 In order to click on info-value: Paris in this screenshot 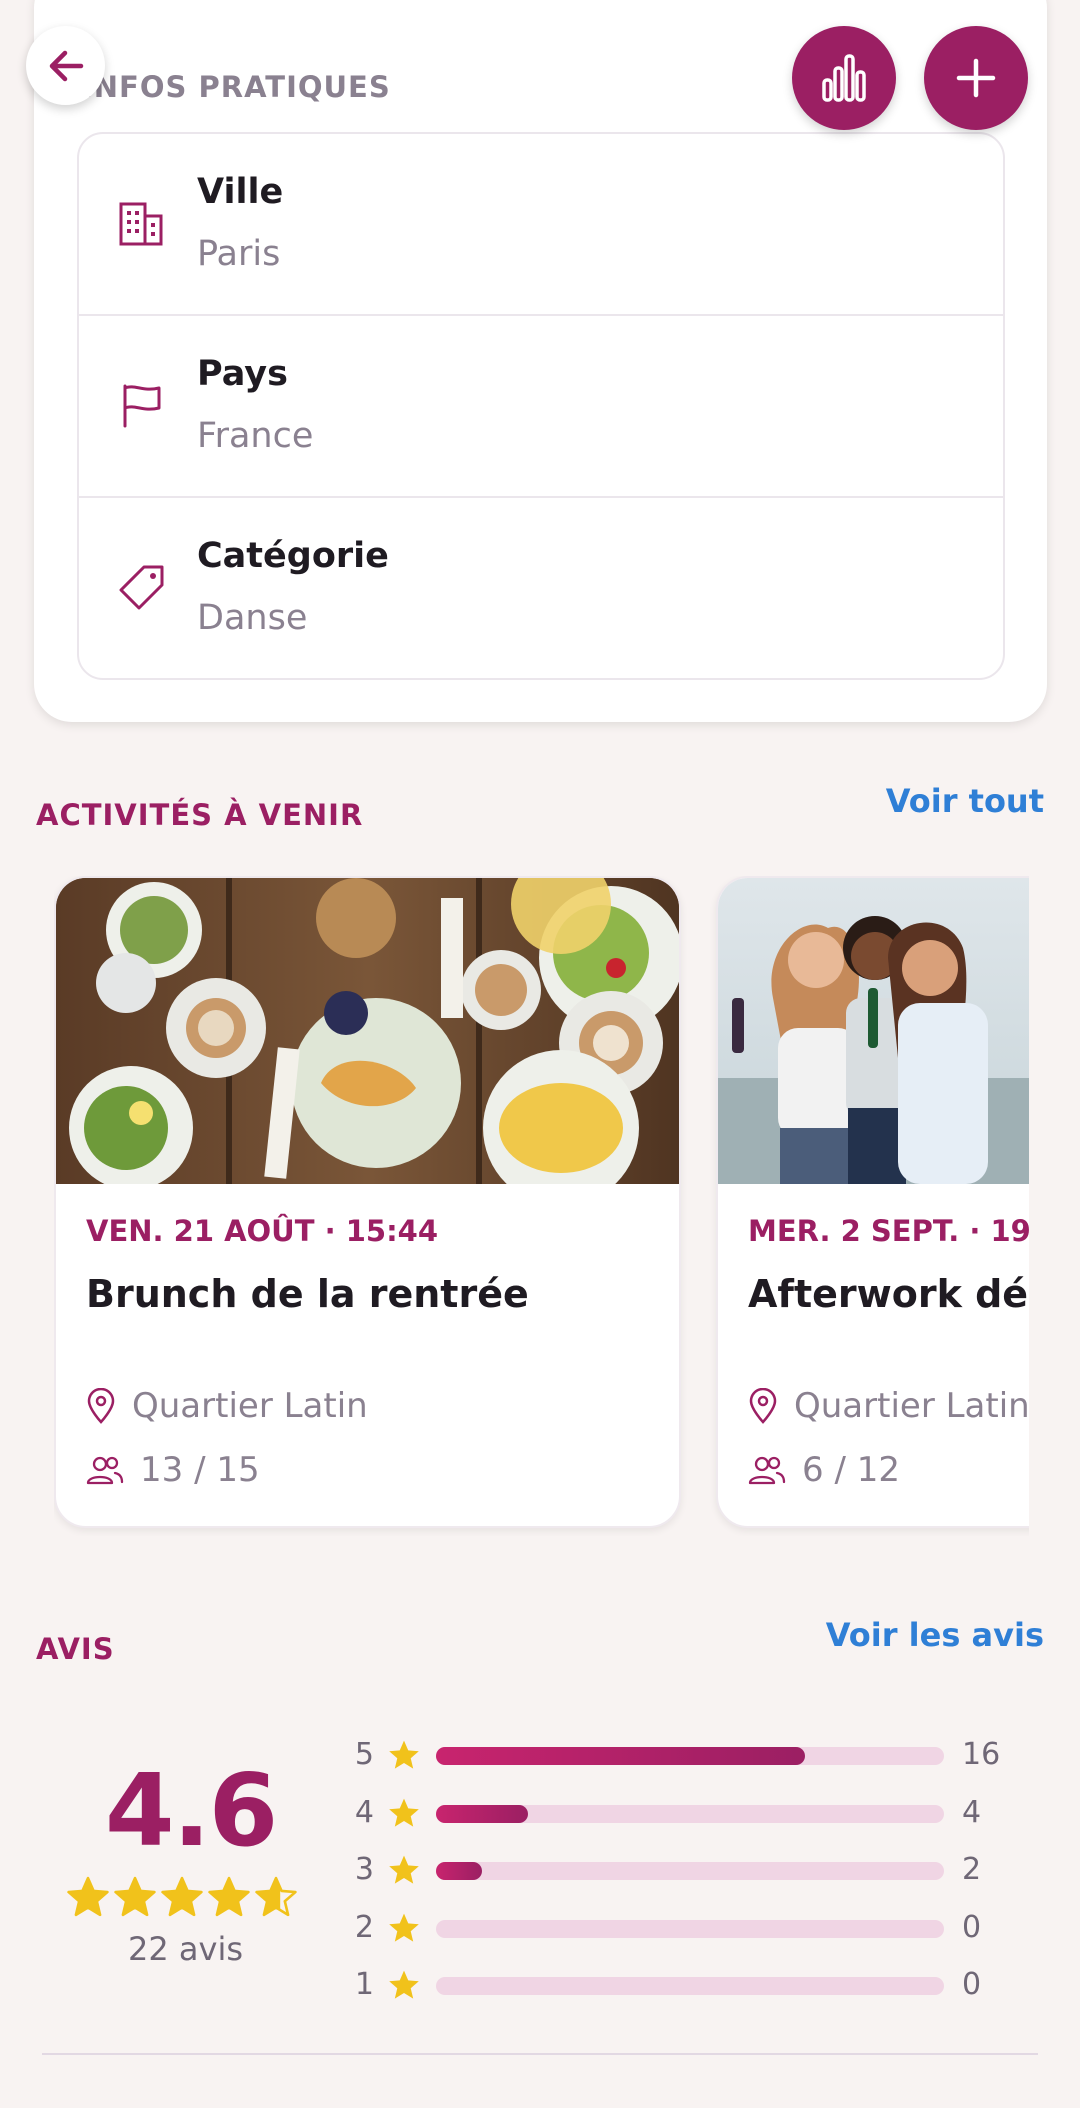, I will do `click(239, 254)`.